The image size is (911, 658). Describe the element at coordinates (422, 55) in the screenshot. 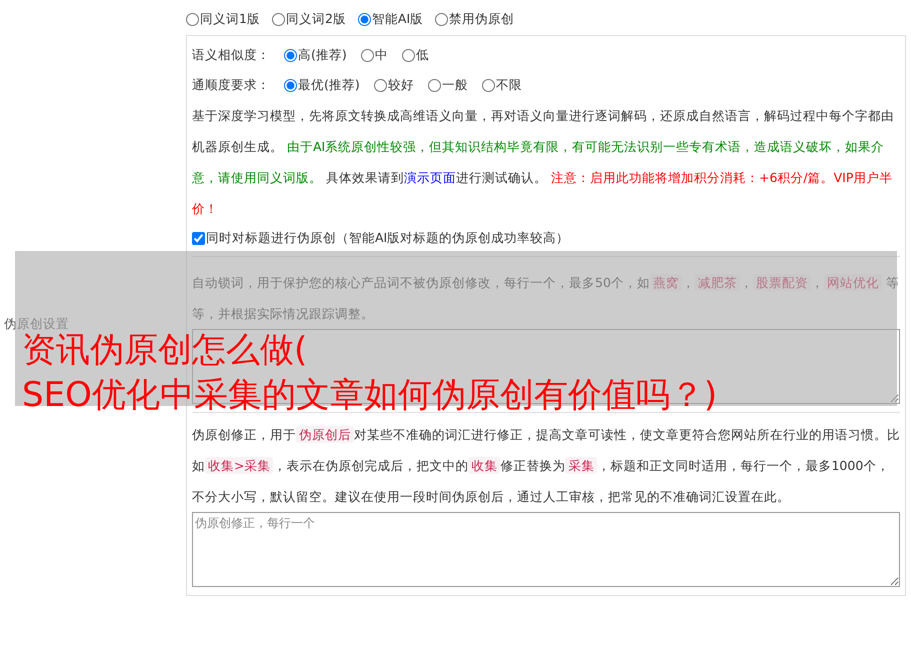

I see `option-label: 低` at that location.